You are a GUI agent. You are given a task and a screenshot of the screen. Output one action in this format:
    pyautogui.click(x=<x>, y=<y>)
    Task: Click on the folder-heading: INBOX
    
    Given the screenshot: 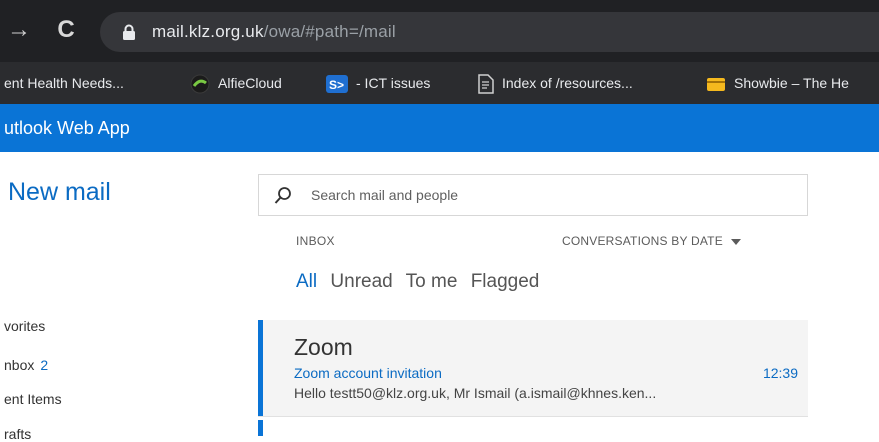 What is the action you would take?
    pyautogui.click(x=315, y=241)
    